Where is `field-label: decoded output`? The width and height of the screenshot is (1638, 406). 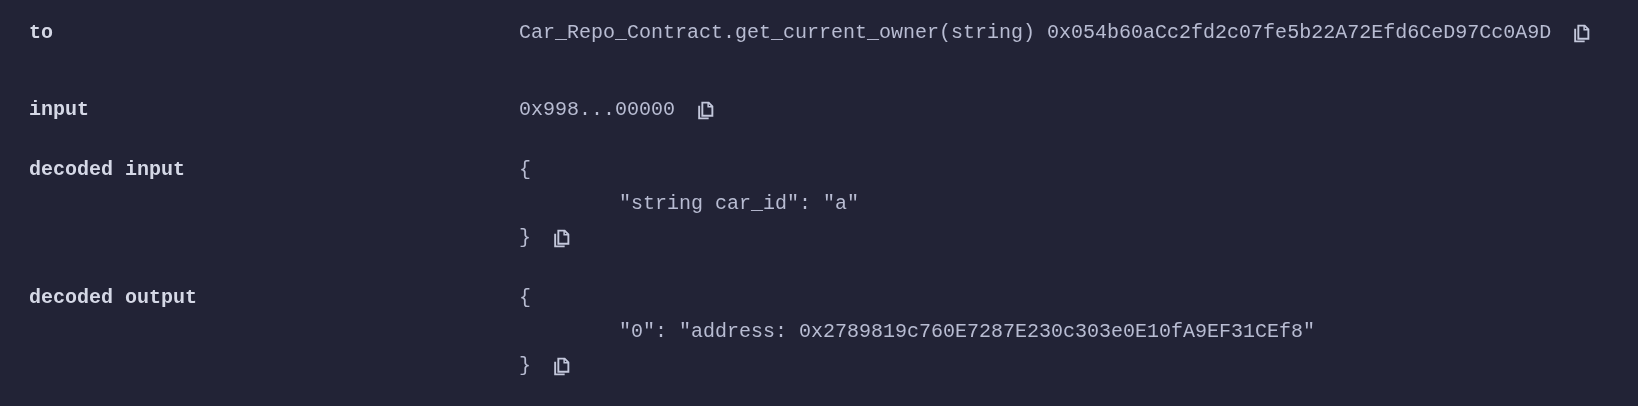 field-label: decoded output is located at coordinates (114, 298).